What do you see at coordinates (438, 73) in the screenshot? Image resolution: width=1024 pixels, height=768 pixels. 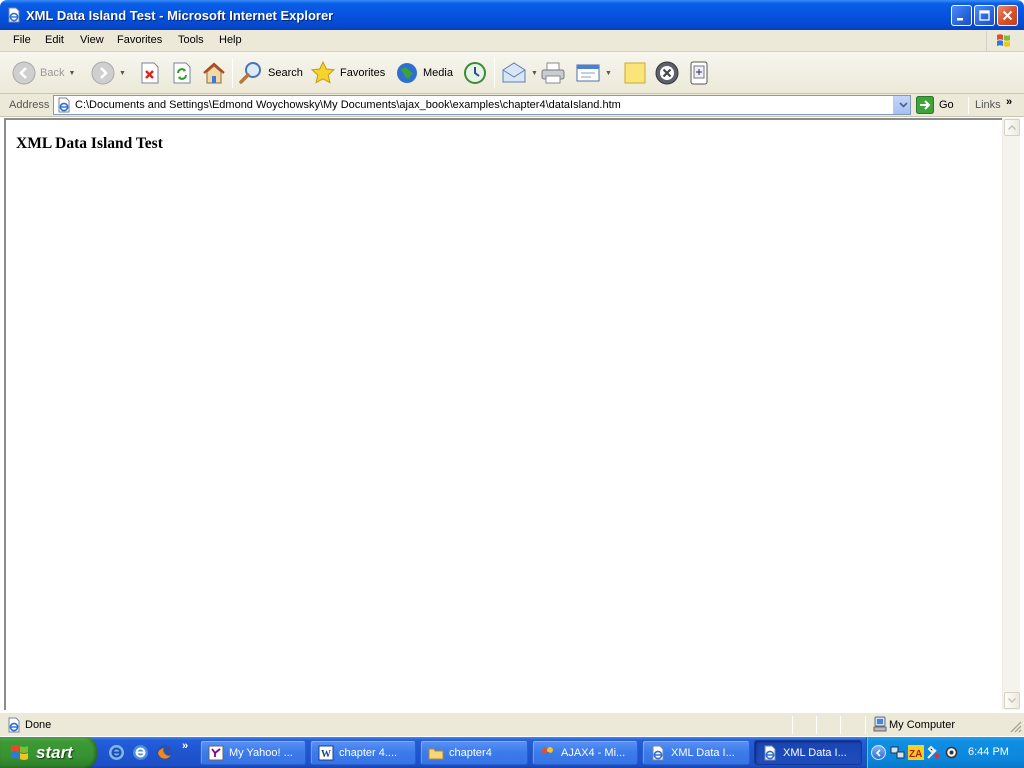 I see `media-label: Media` at bounding box center [438, 73].